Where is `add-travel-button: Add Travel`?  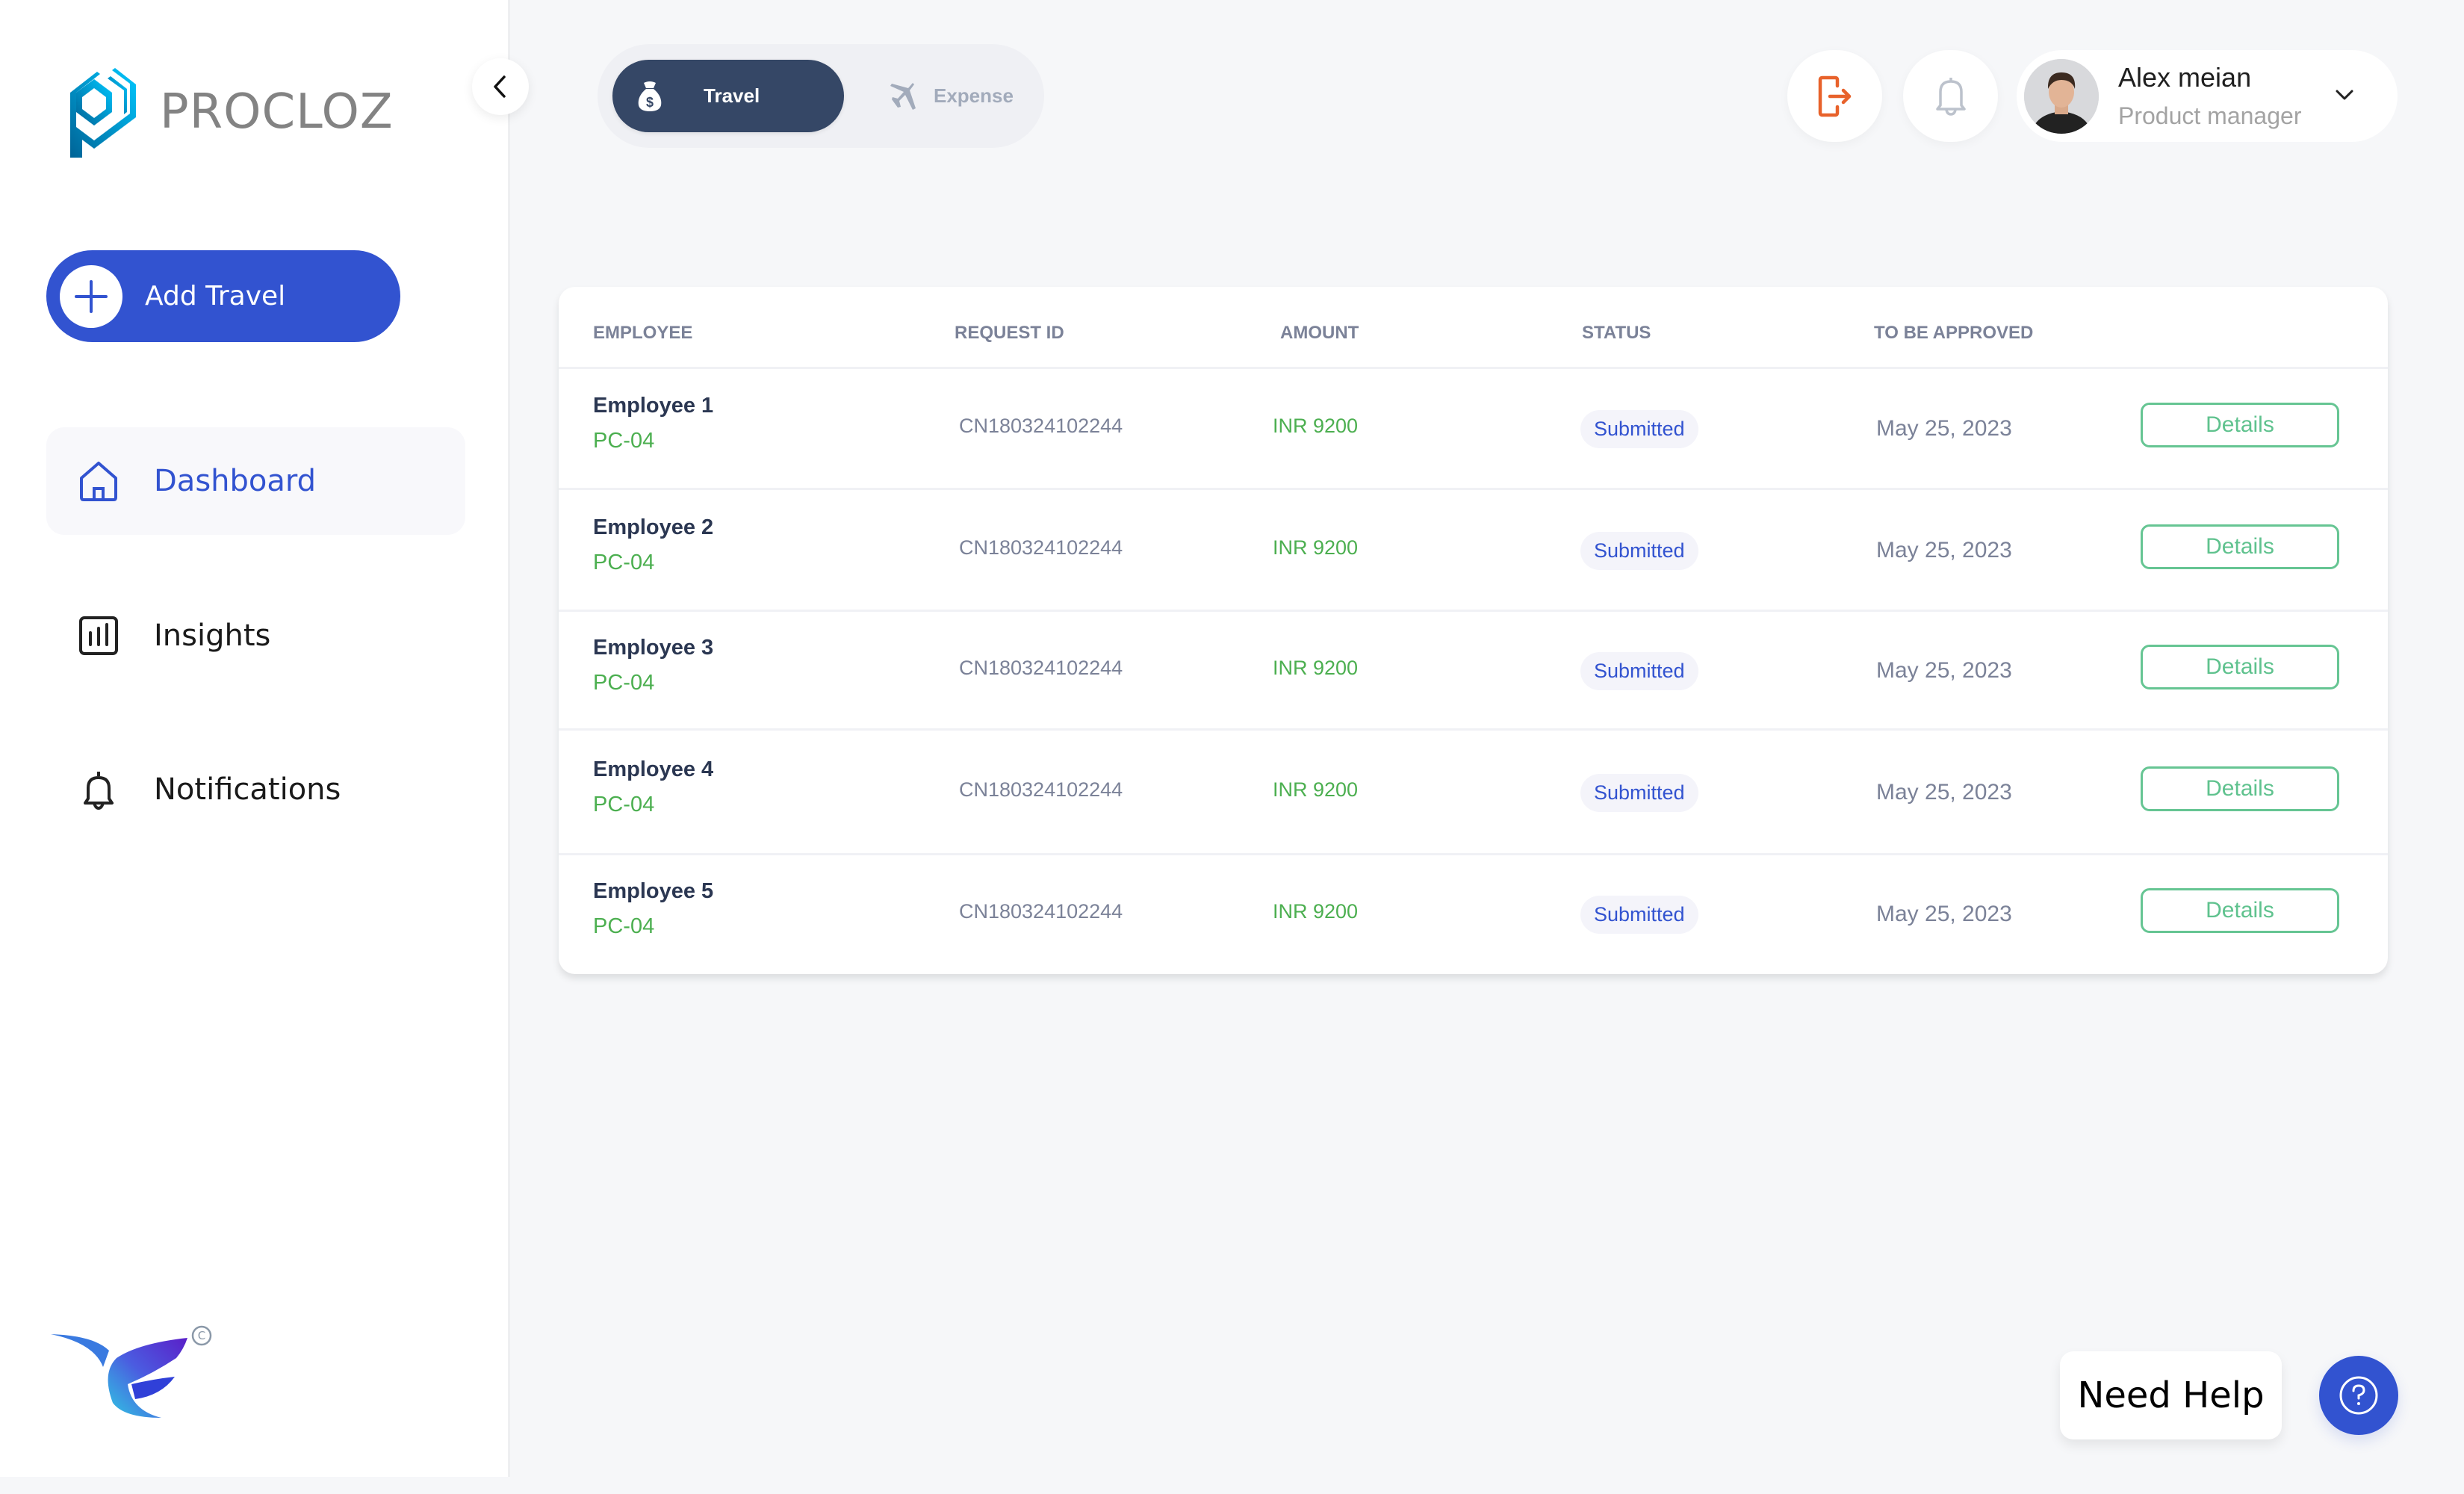
add-travel-button: Add Travel is located at coordinates (223, 296).